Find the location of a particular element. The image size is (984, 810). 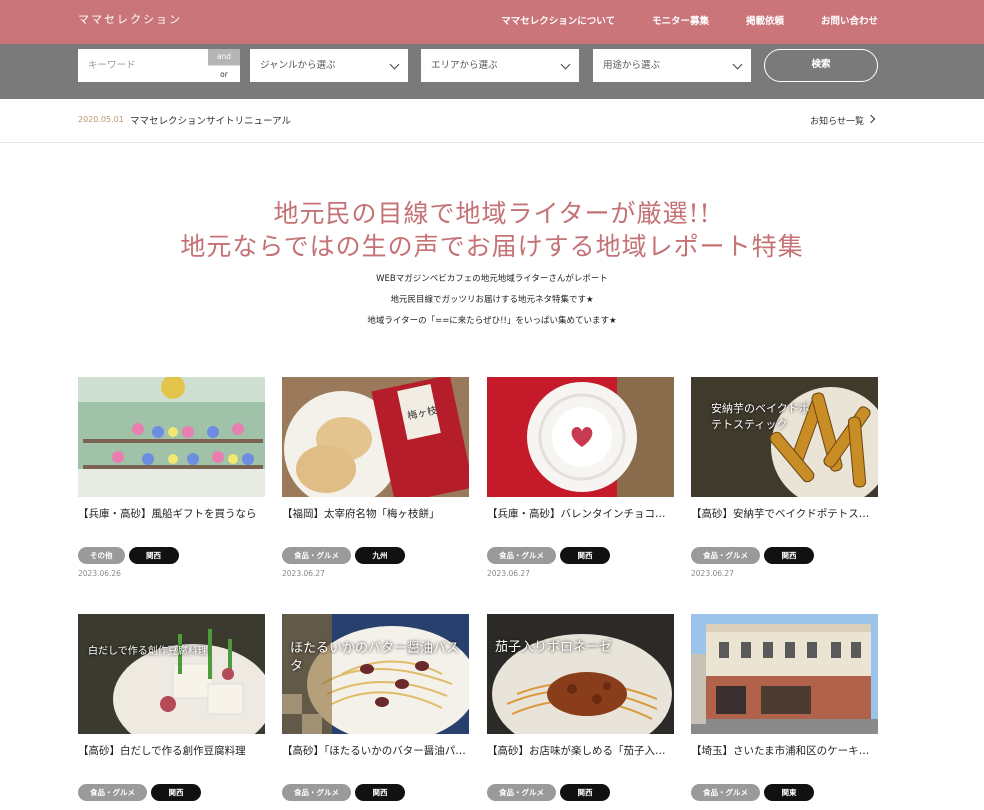

article-thumbnail: 茄子入りボロネーゼ is located at coordinates (580, 674).